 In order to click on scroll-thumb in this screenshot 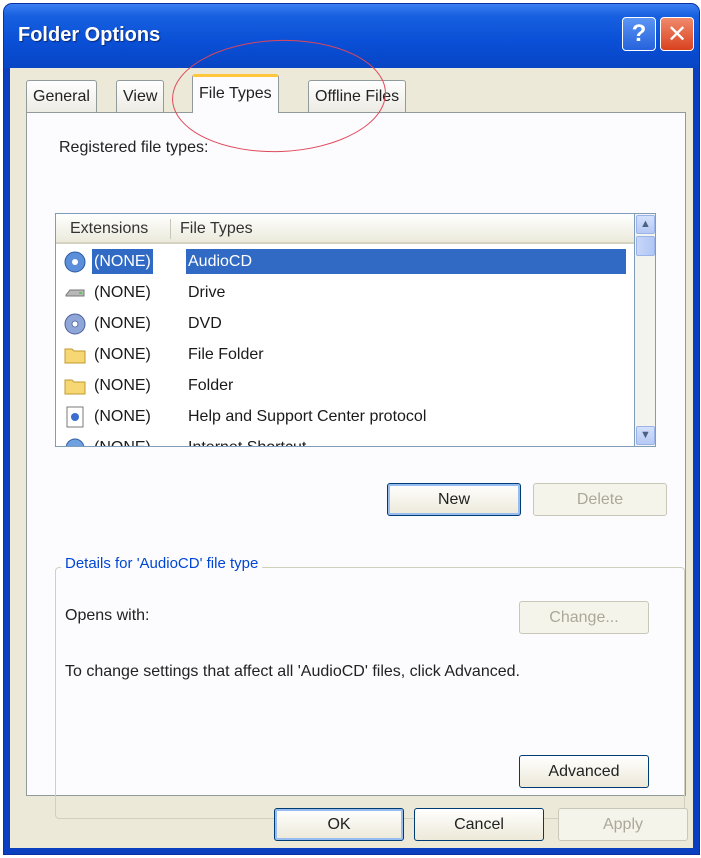, I will do `click(645, 246)`.